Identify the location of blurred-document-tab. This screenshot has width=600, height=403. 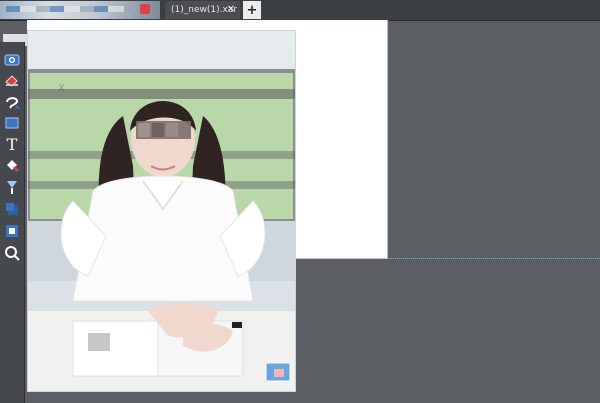
(80, 10).